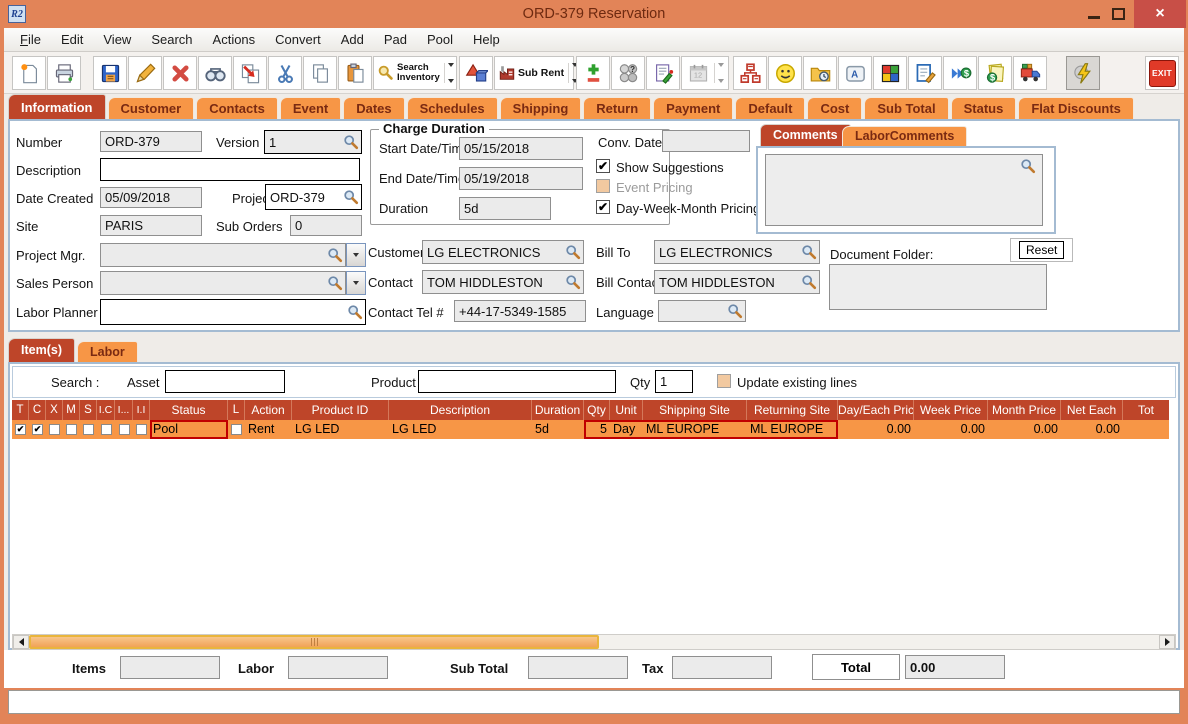  I want to click on tab-contacts: Contacts, so click(237, 108).